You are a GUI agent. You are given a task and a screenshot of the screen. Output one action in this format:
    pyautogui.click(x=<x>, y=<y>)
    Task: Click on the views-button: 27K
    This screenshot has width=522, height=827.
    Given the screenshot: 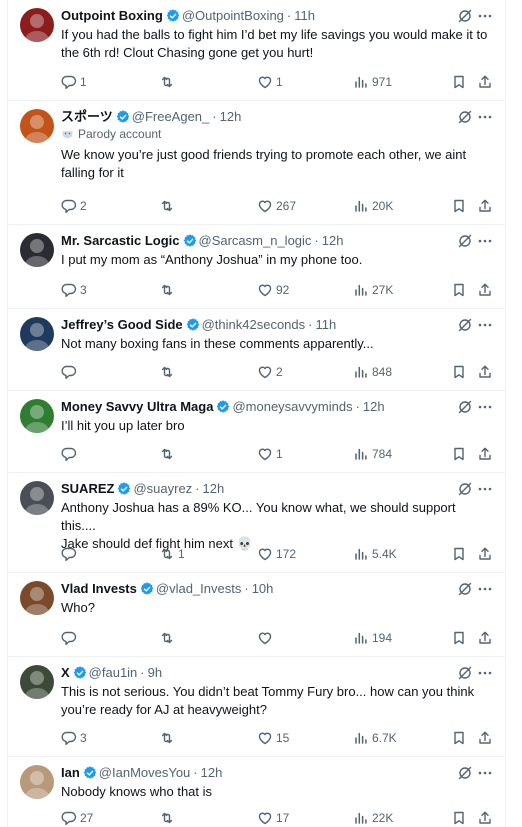 What is the action you would take?
    pyautogui.click(x=373, y=290)
    